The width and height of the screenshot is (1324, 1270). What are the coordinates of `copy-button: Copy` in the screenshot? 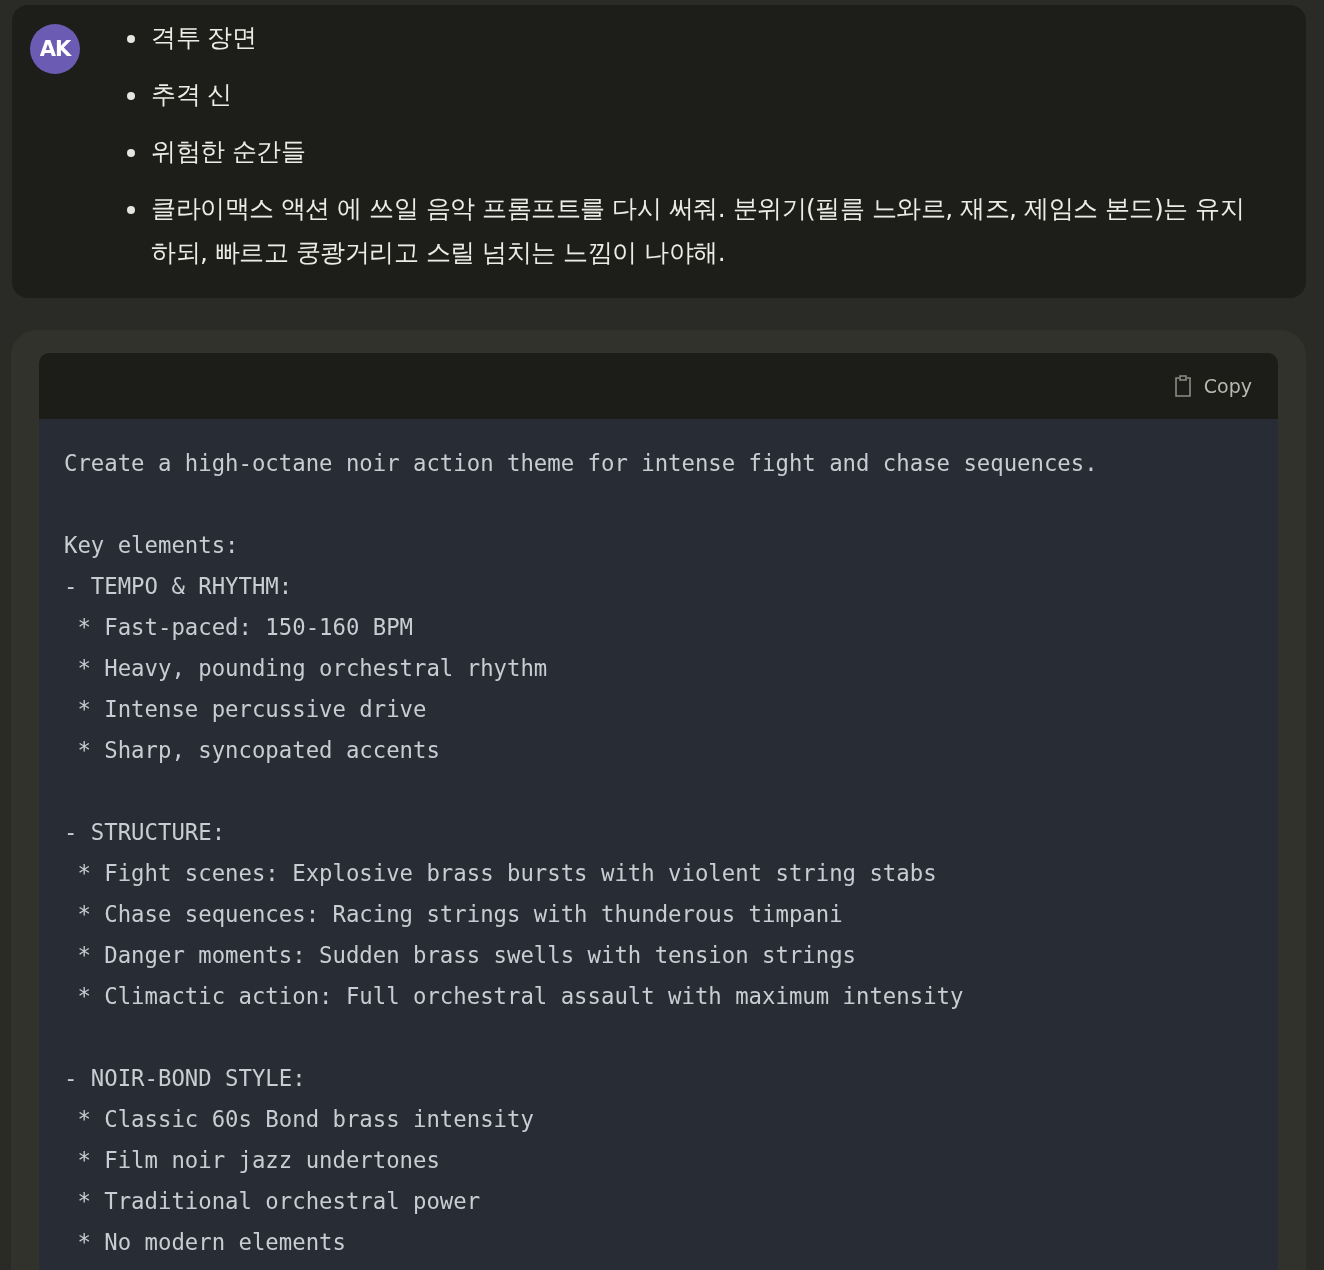 It's located at (1212, 386).